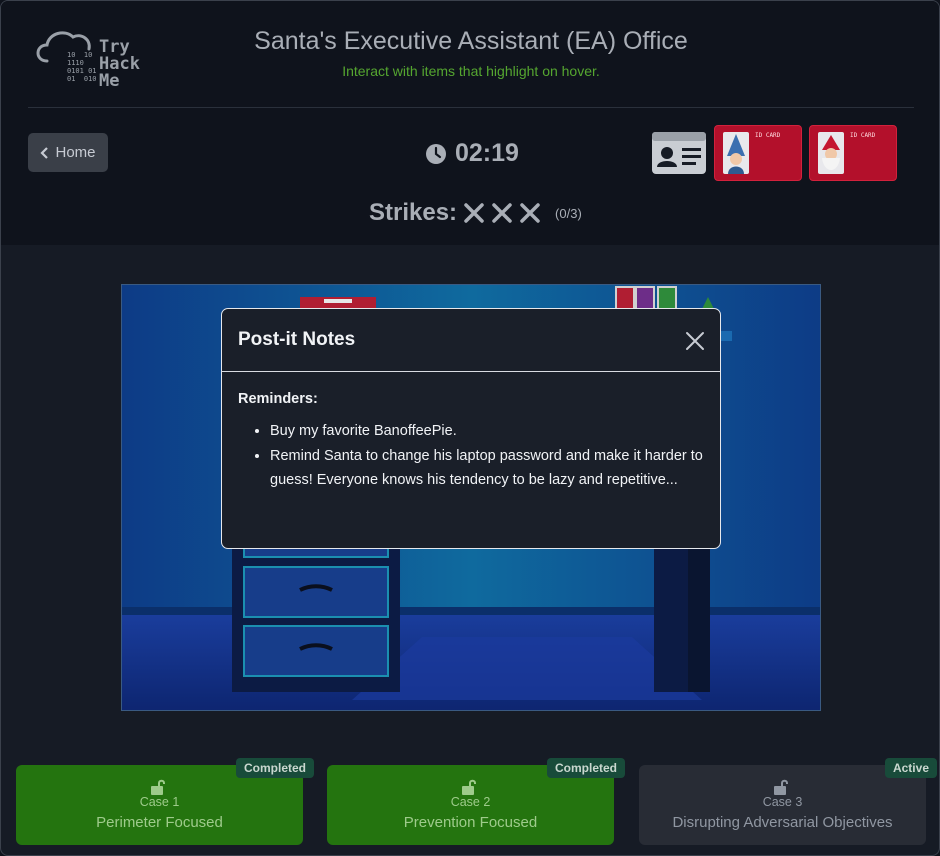 This screenshot has height=856, width=940. Describe the element at coordinates (471, 107) in the screenshot. I see `header-divider` at that location.